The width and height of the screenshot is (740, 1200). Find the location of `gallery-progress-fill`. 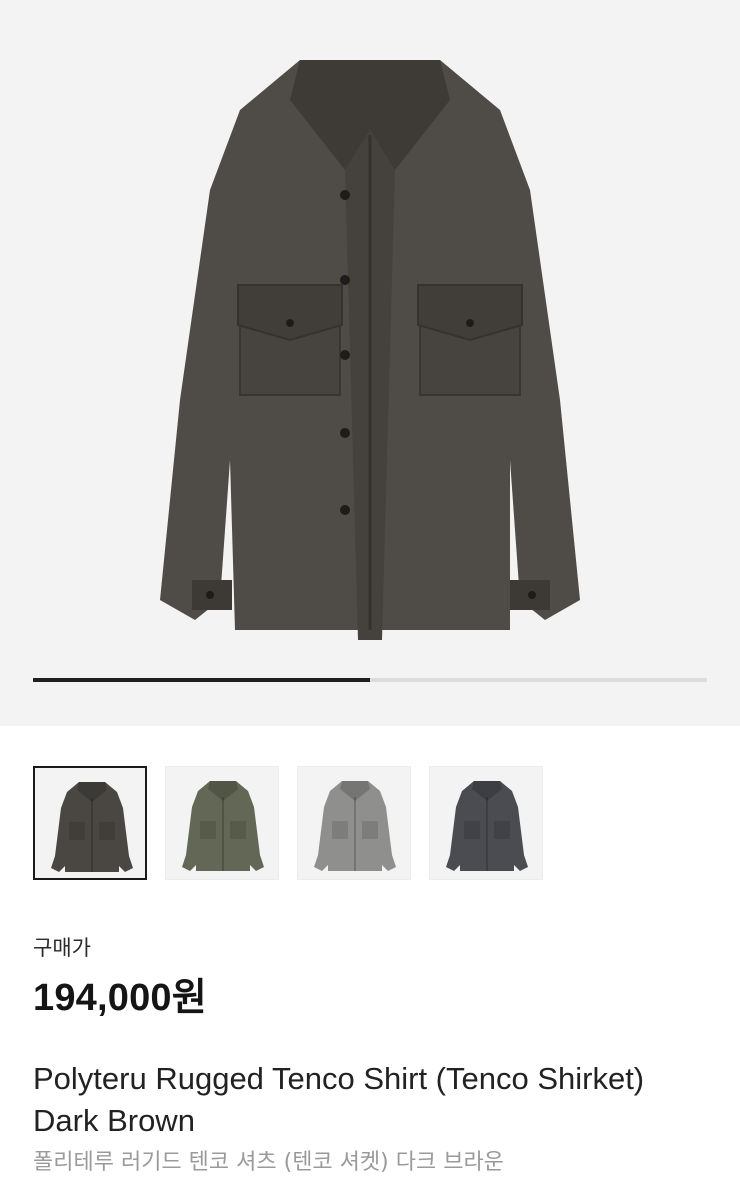

gallery-progress-fill is located at coordinates (201, 680).